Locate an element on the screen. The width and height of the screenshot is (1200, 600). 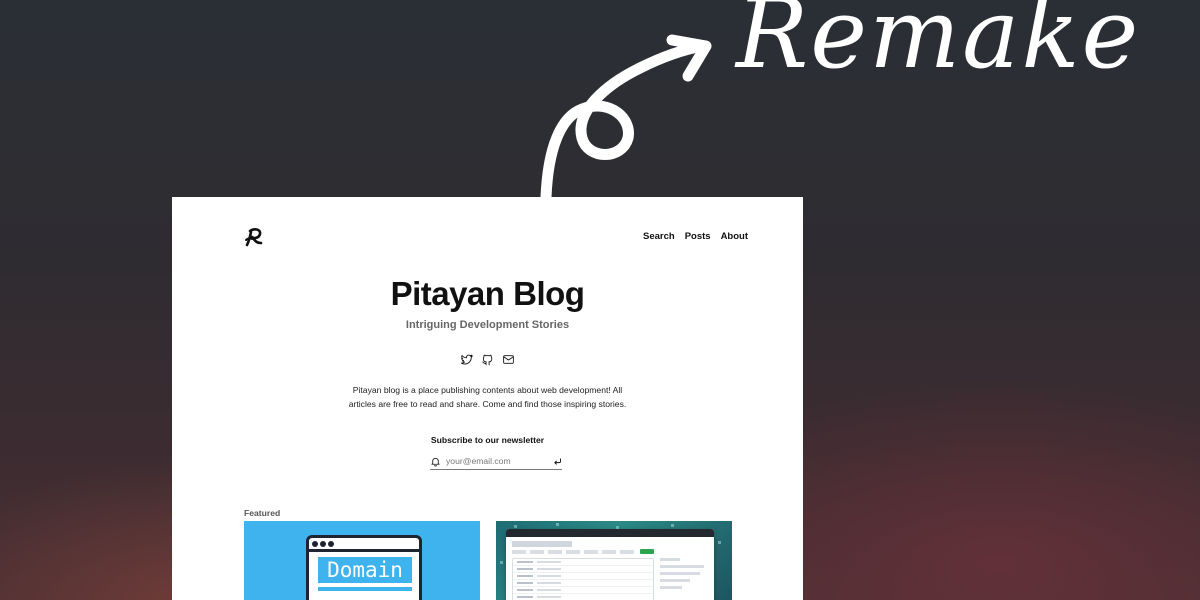
newsletter-form is located at coordinates (496, 461).